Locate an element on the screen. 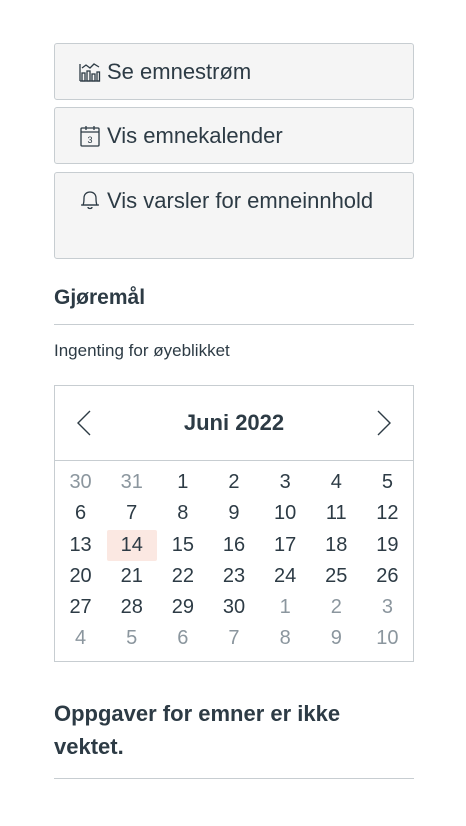 The width and height of the screenshot is (466, 826). calendar-day-today: 14 is located at coordinates (131, 545).